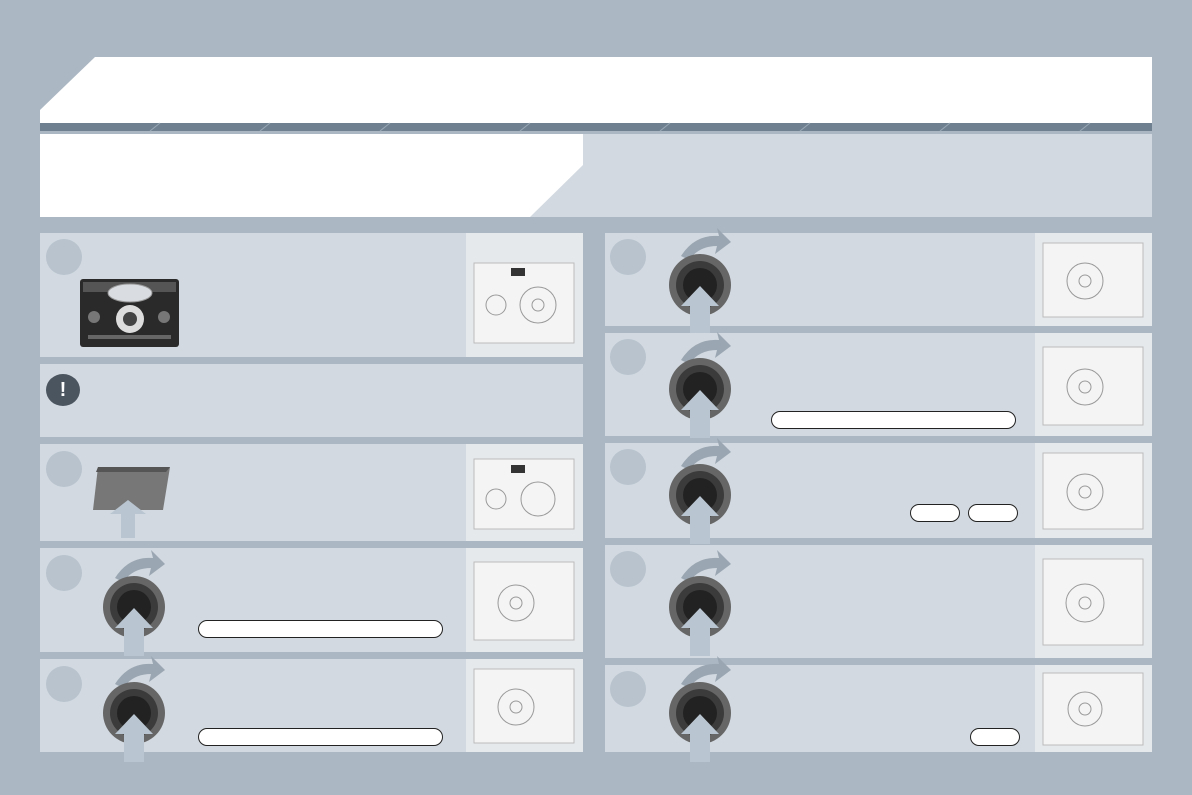 The width and height of the screenshot is (1192, 795). Describe the element at coordinates (311, 400) in the screenshot. I see `warning-panel` at that location.